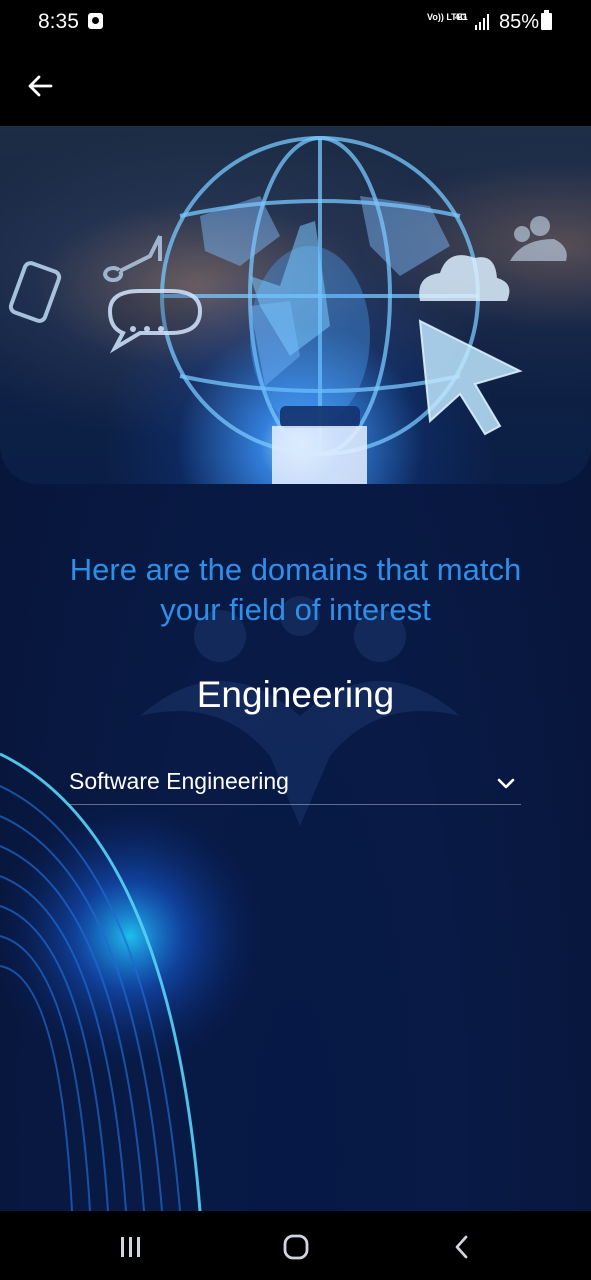 The height and width of the screenshot is (1280, 591). I want to click on nav-back-button, so click(462, 1247).